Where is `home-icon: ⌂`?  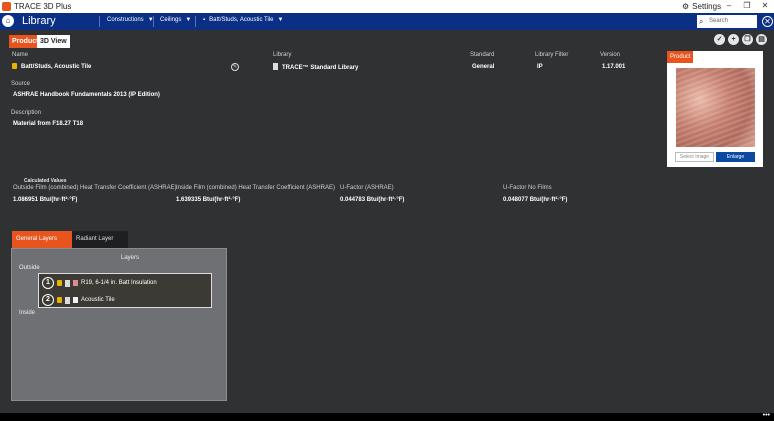 home-icon: ⌂ is located at coordinates (8, 21).